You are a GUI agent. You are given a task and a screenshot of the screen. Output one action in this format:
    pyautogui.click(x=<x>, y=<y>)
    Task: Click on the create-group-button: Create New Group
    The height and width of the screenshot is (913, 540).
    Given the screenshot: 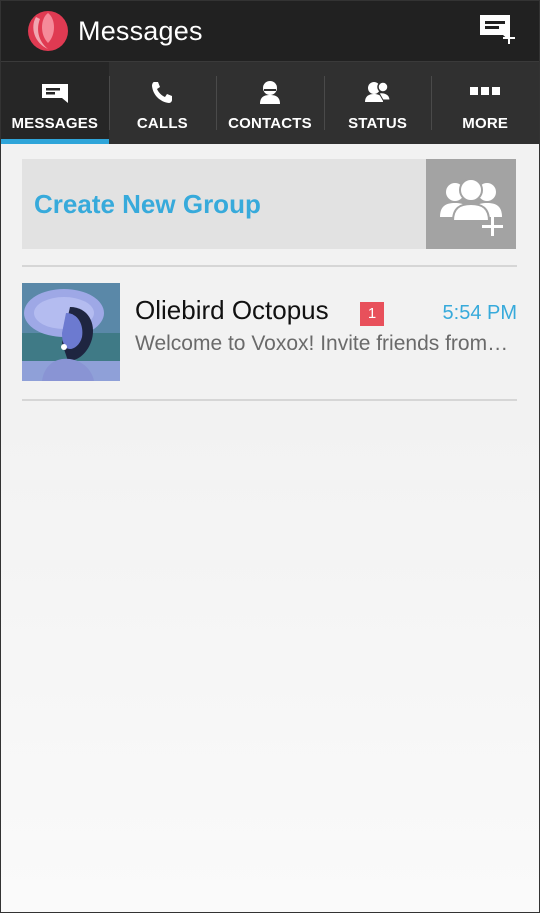 What is the action you would take?
    pyautogui.click(x=269, y=204)
    